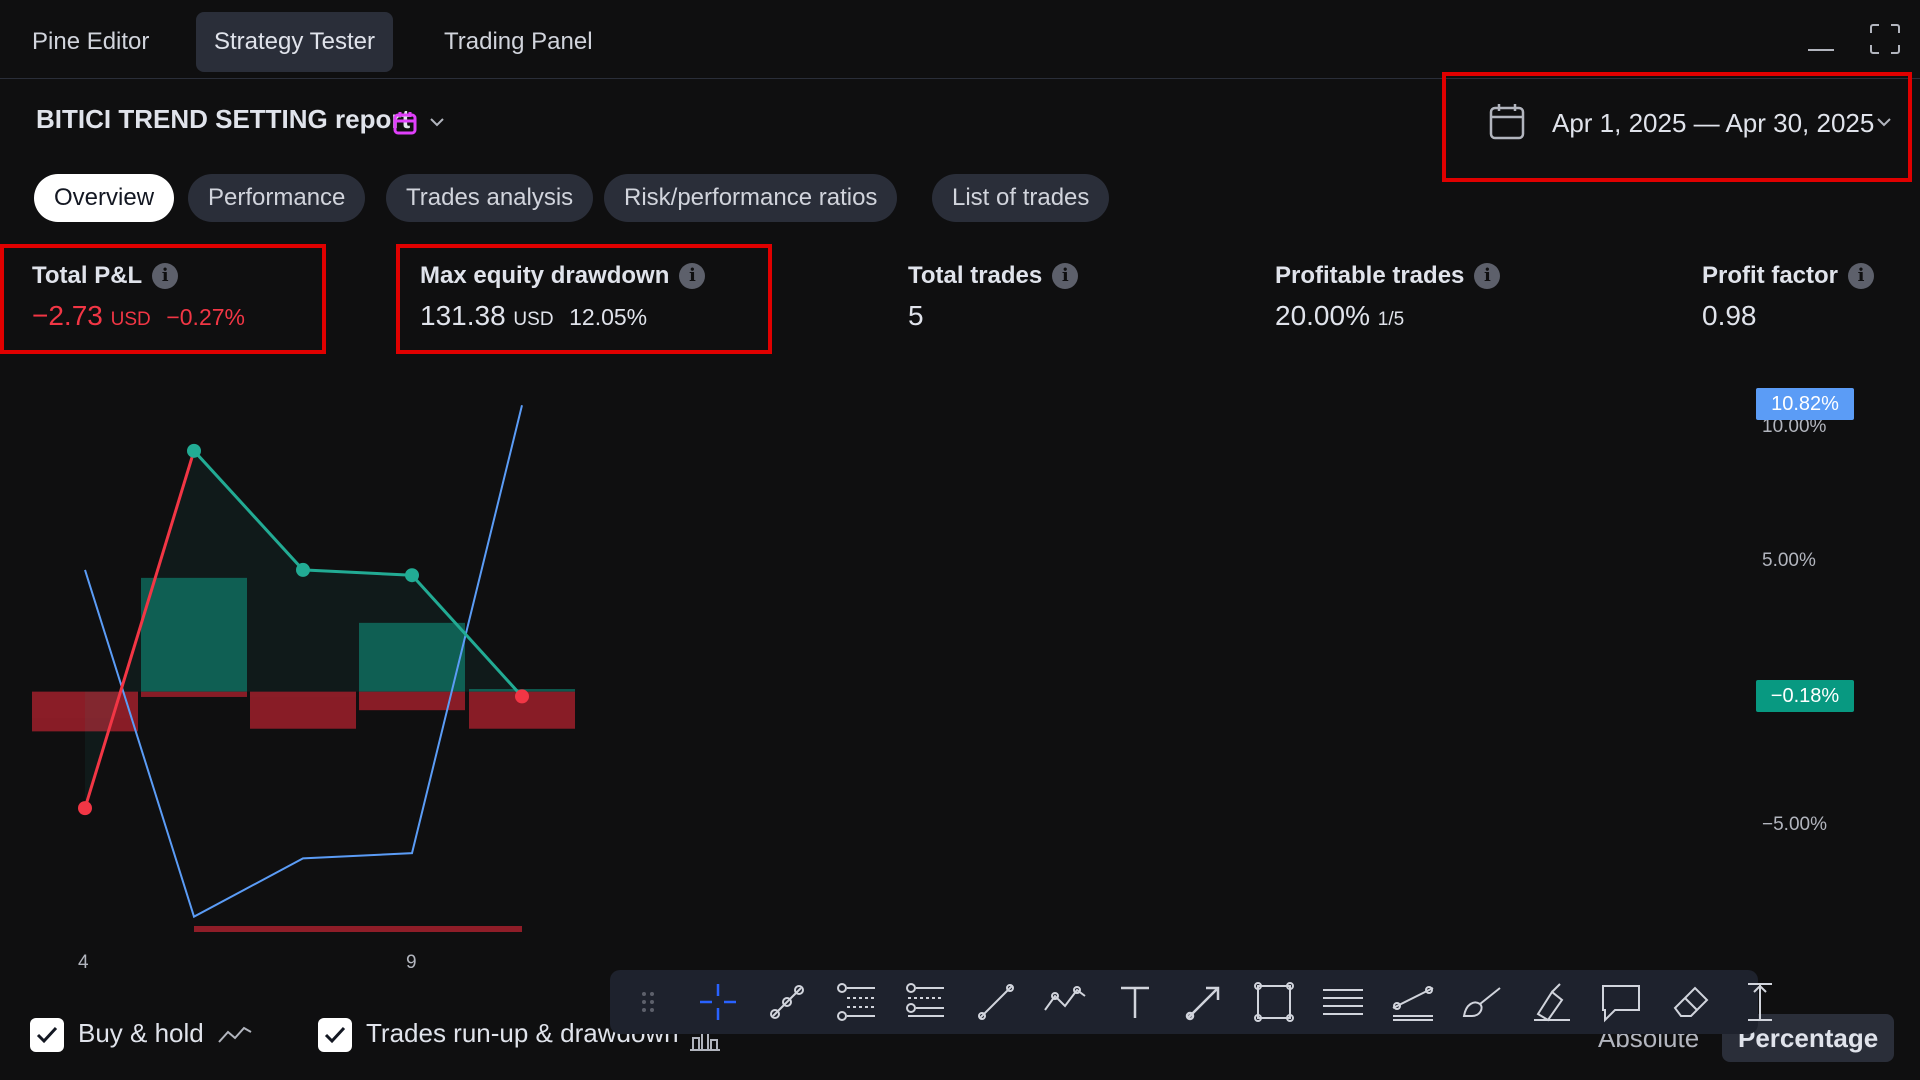 Image resolution: width=1920 pixels, height=1080 pixels. I want to click on ray-icon, so click(996, 1002).